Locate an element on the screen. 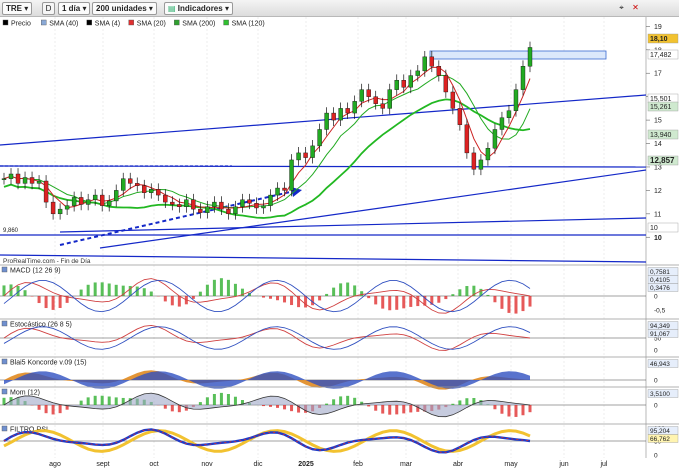 The height and width of the screenshot is (468, 679). x-tick-label: dic is located at coordinates (258, 464).